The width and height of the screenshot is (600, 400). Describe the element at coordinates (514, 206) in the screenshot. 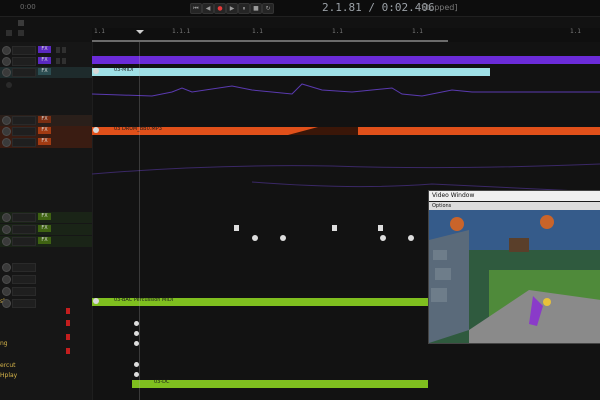

I see `video-window-options-menu: Options` at that location.